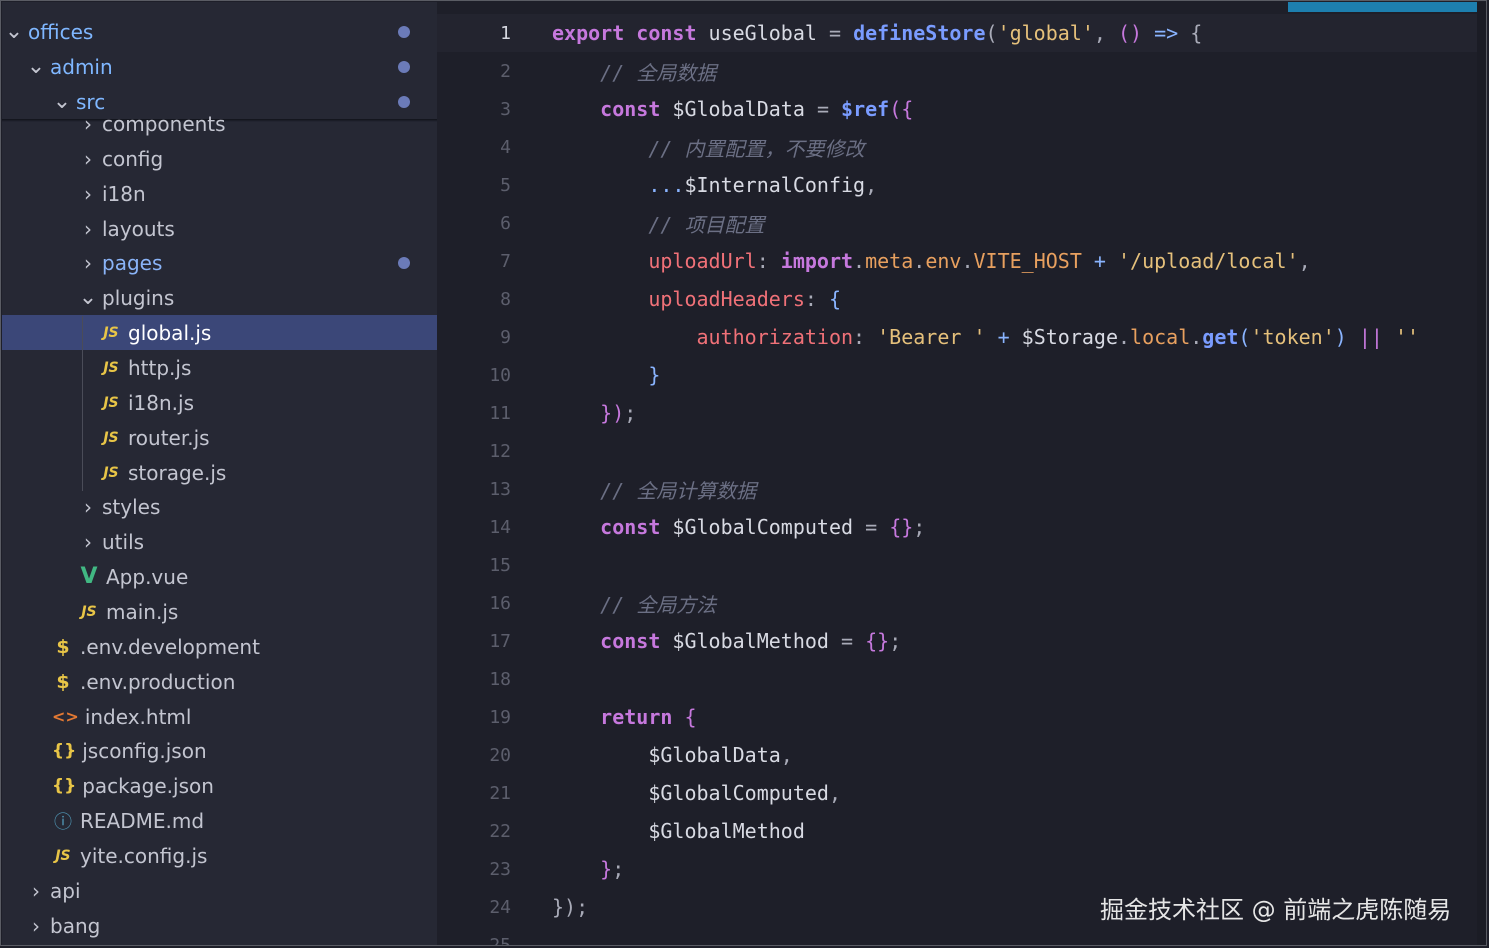 Image resolution: width=1489 pixels, height=948 pixels. Describe the element at coordinates (219, 367) in the screenshot. I see `explorer-item-http-js: JS http.js` at that location.